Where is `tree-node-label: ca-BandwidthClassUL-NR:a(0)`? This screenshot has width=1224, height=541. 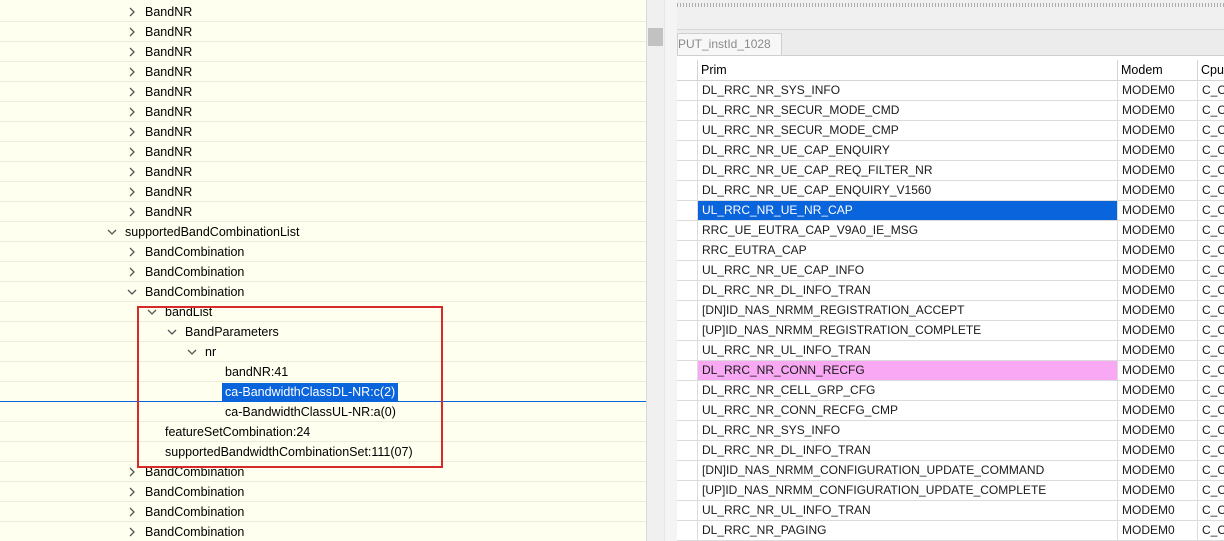
tree-node-label: ca-BandwidthClassUL-NR:a(0) is located at coordinates (310, 412).